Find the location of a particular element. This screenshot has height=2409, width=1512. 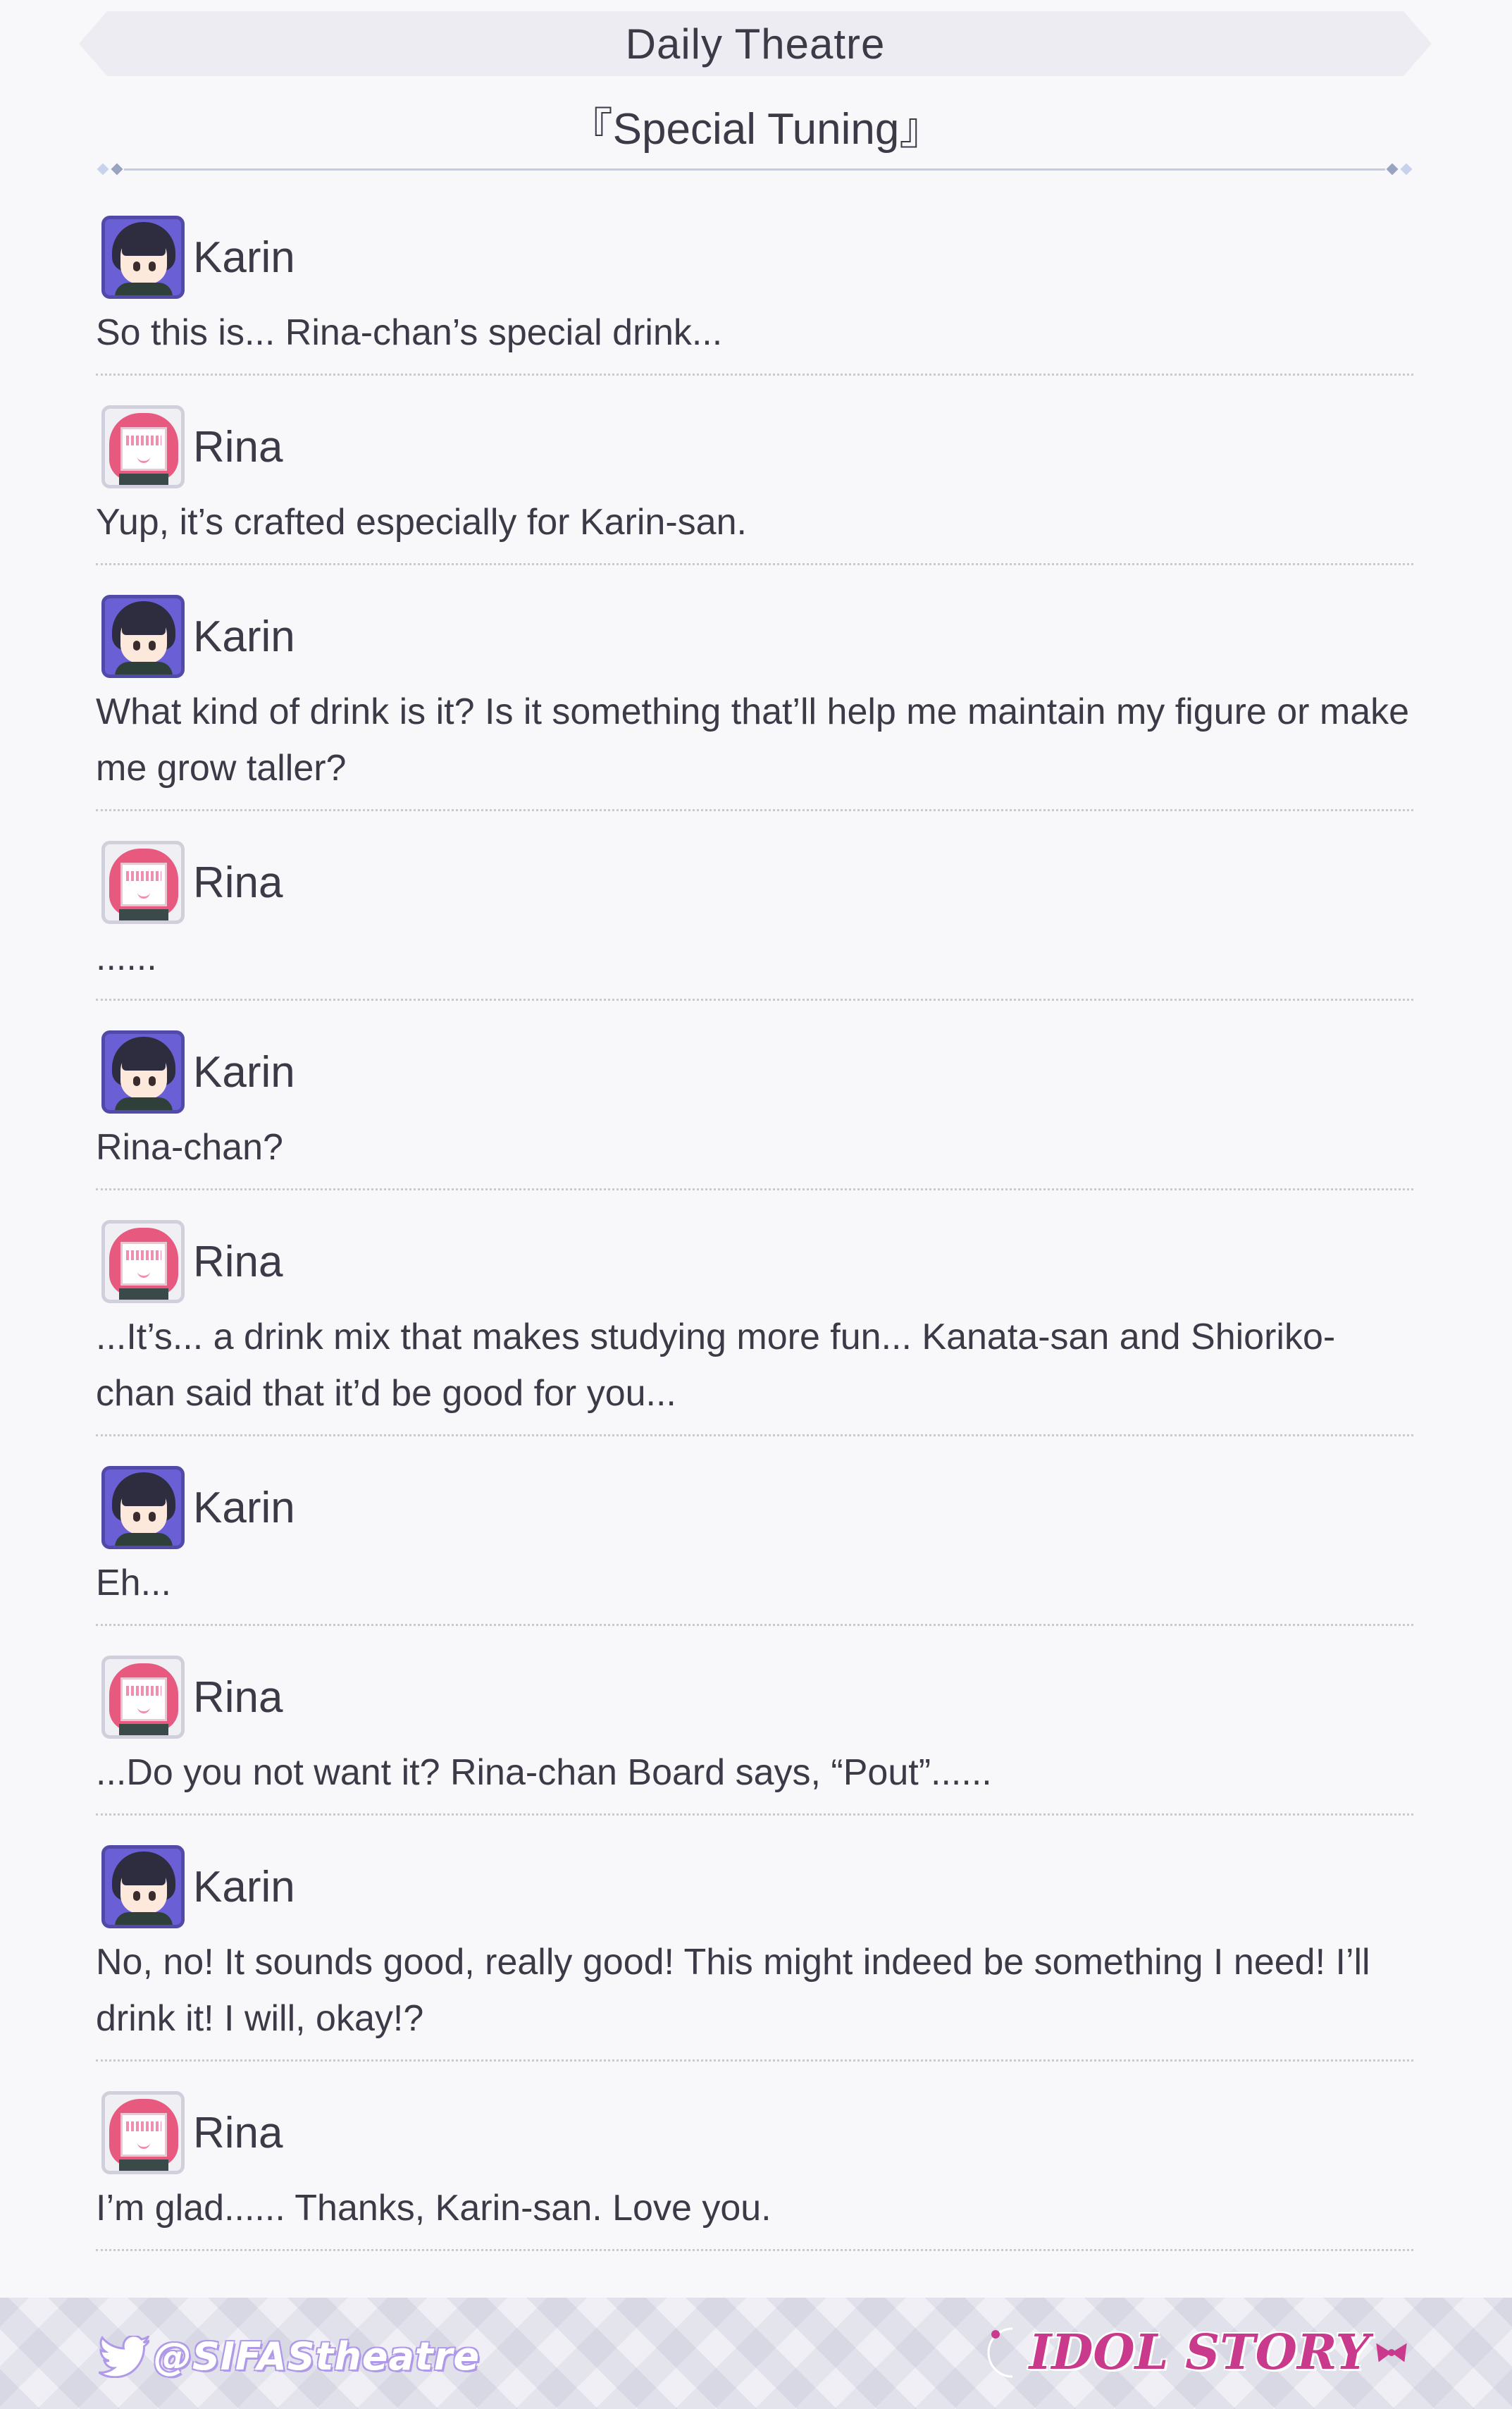

ribbon-bow-icon is located at coordinates (1391, 2352).